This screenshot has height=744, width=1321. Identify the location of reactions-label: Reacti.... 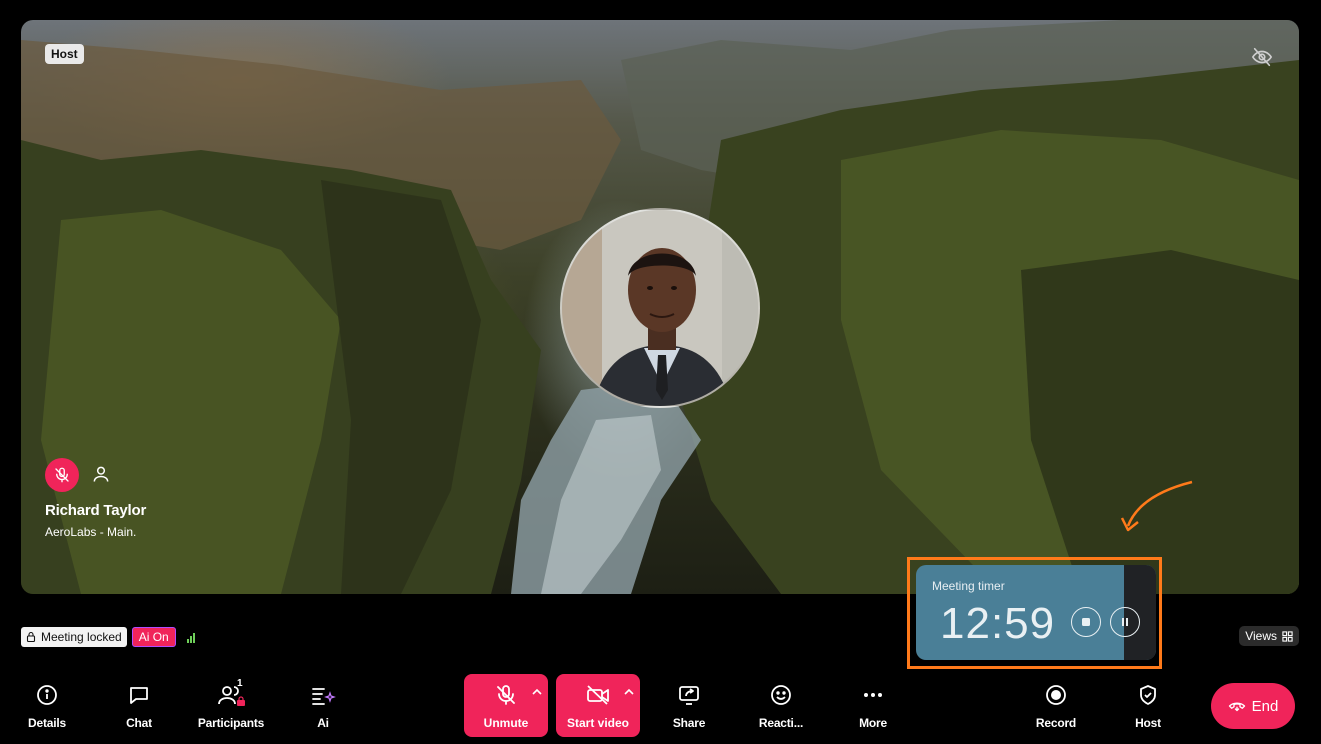
(781, 723).